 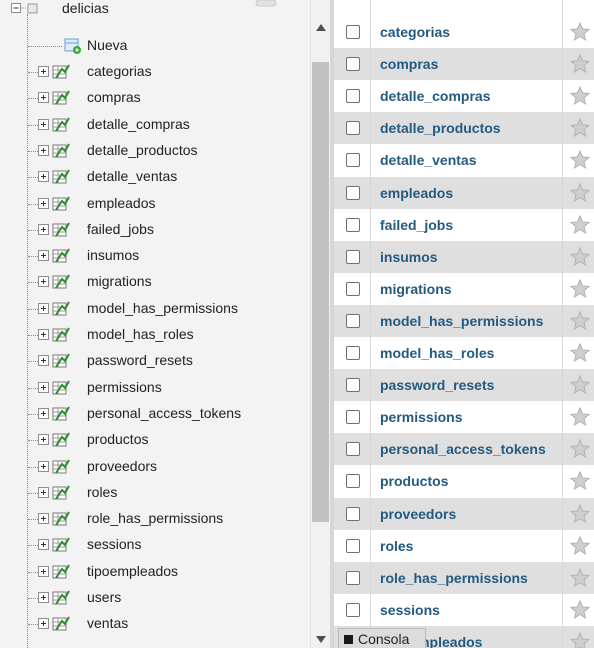 What do you see at coordinates (155, 599) in the screenshot?
I see `tree-item-users: users` at bounding box center [155, 599].